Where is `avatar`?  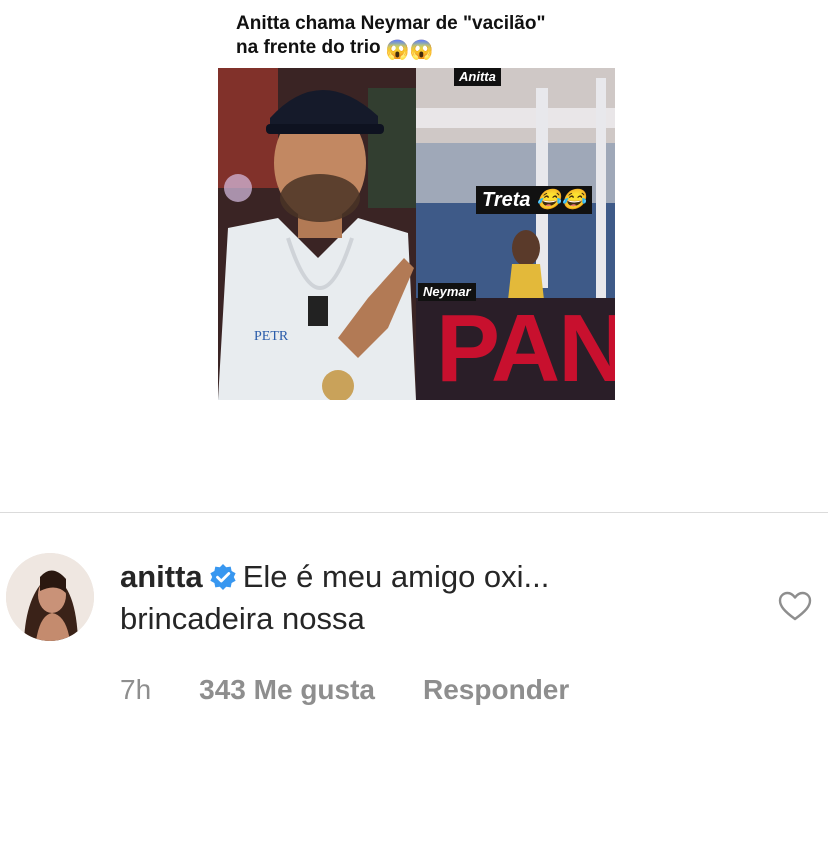
avatar is located at coordinates (50, 597).